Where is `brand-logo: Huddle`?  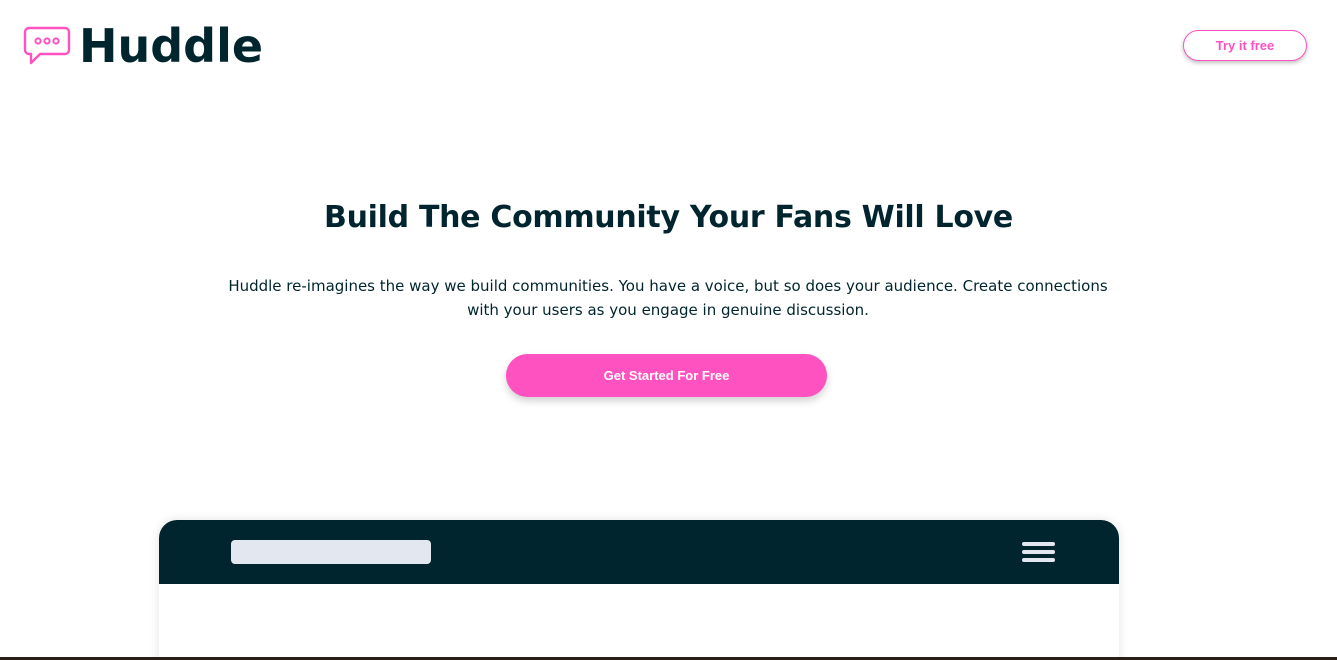
brand-logo: Huddle is located at coordinates (143, 46).